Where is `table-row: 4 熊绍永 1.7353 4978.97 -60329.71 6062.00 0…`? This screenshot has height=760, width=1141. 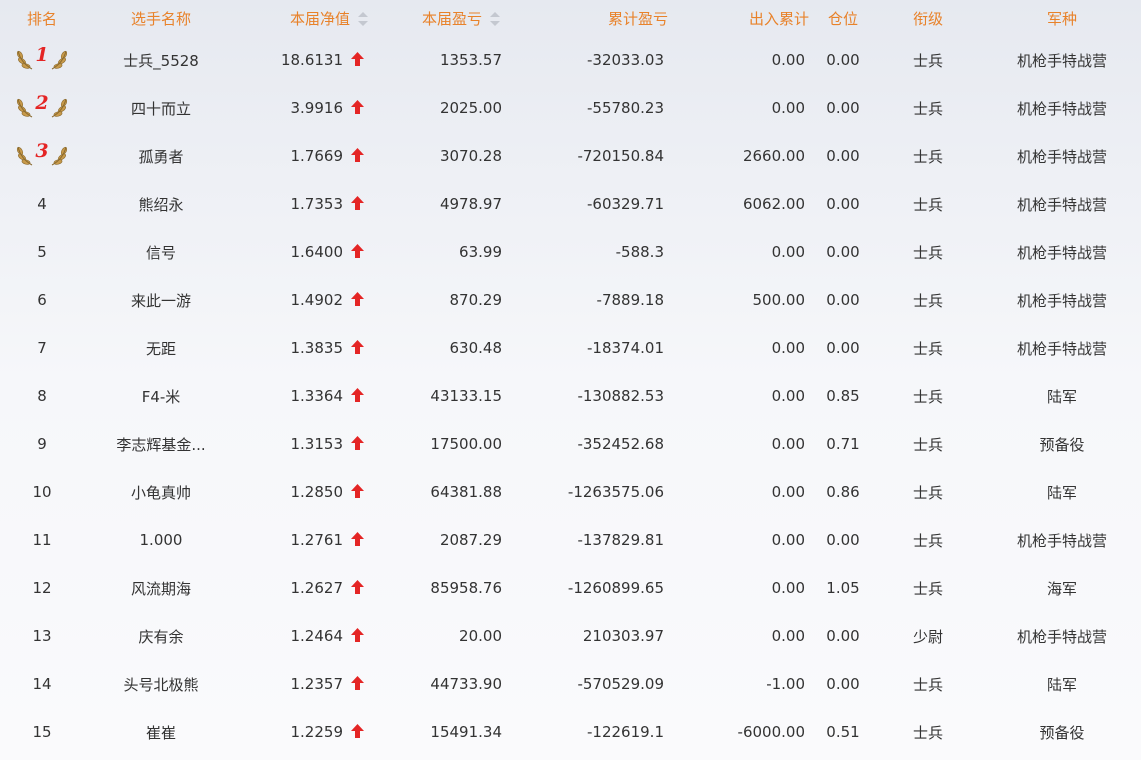 table-row: 4 熊绍永 1.7353 4978.97 -60329.71 6062.00 0… is located at coordinates (570, 204).